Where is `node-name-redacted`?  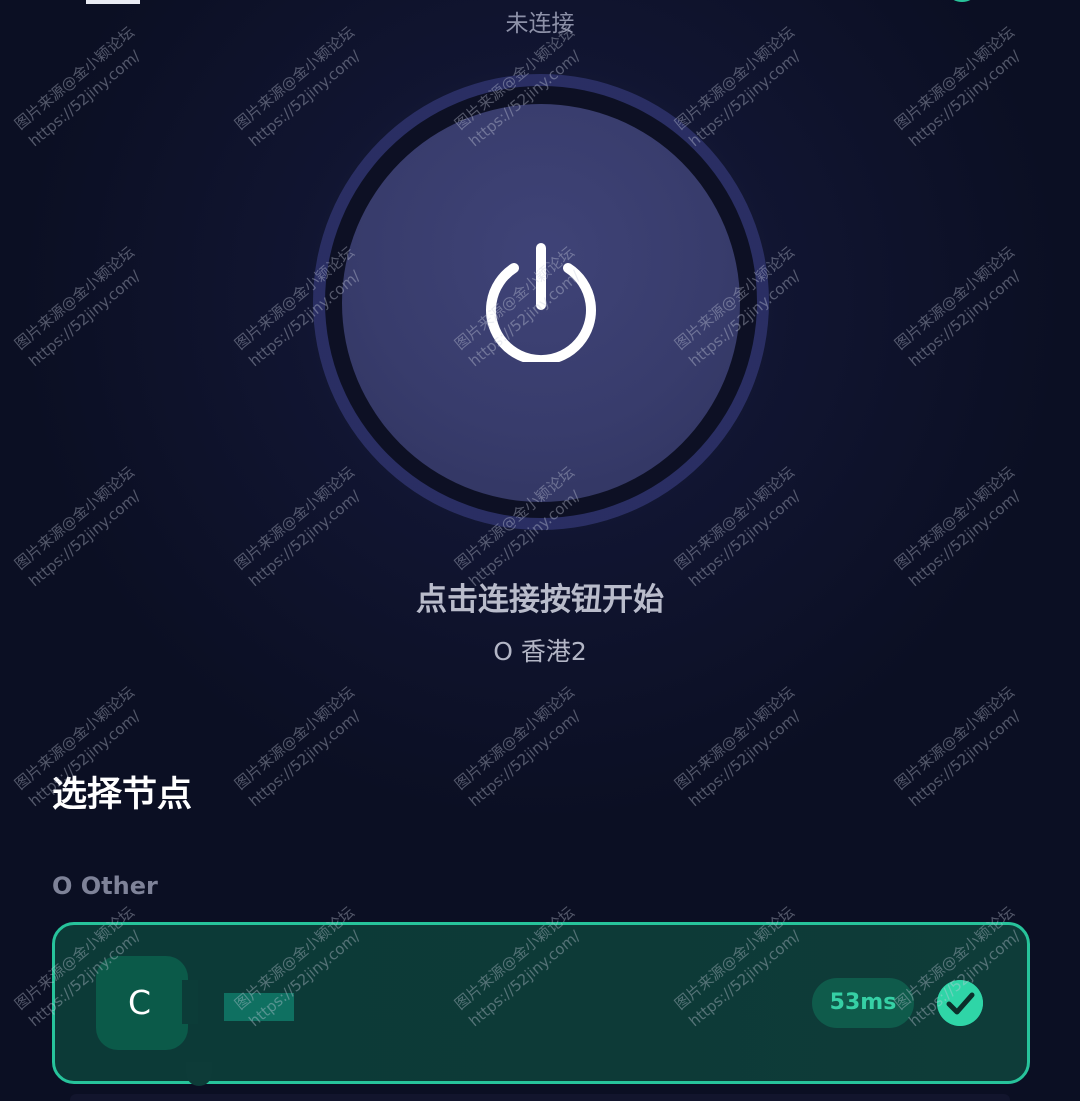 node-name-redacted is located at coordinates (259, 1007).